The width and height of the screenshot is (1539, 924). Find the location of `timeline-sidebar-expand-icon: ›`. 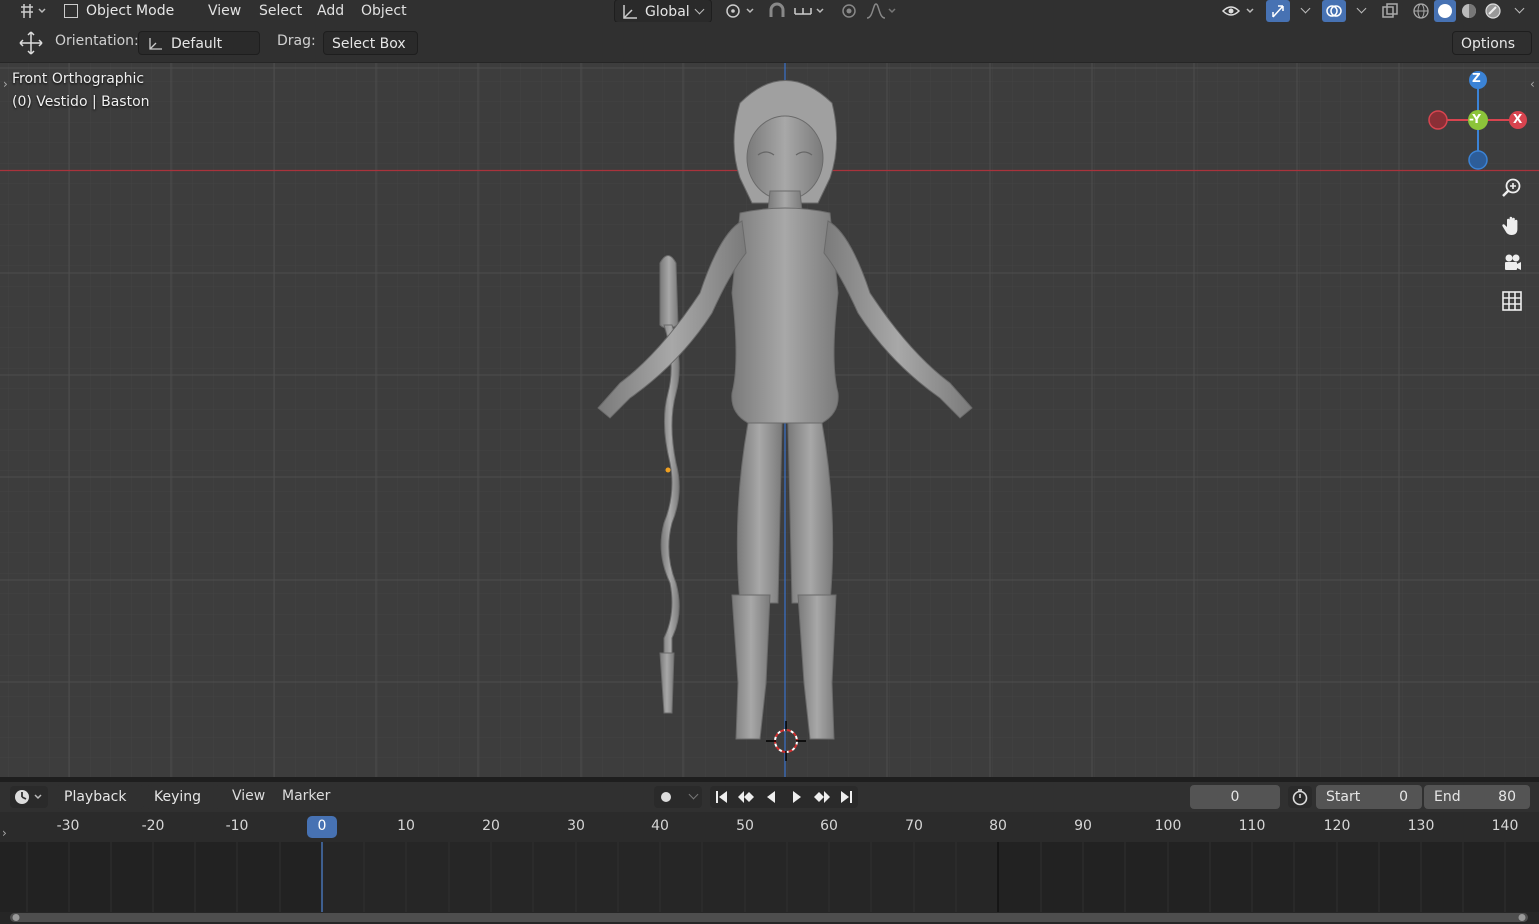

timeline-sidebar-expand-icon: › is located at coordinates (4, 833).